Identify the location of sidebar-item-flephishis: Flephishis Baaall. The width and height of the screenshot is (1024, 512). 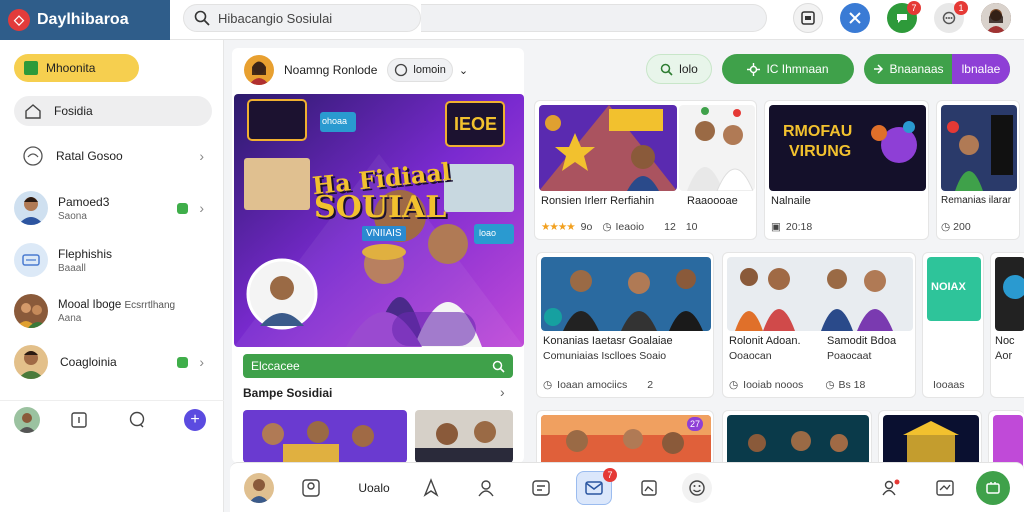
(113, 260).